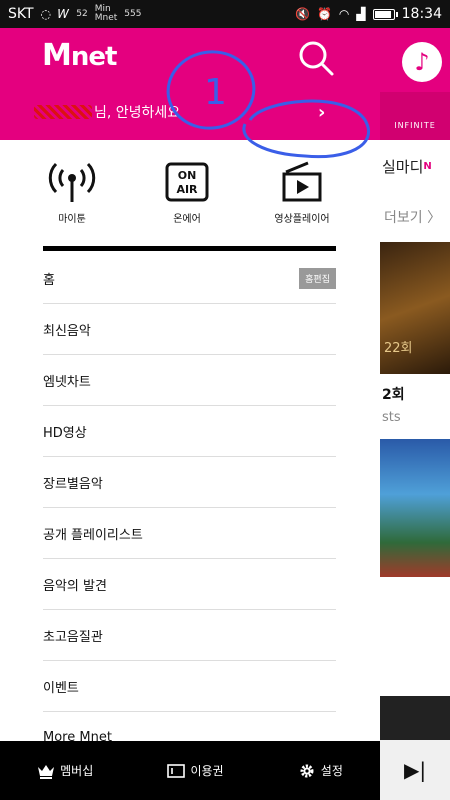 This screenshot has height=800, width=450. Describe the element at coordinates (189, 380) in the screenshot. I see `menu-item-mnet-chart: 엠넷차트` at that location.